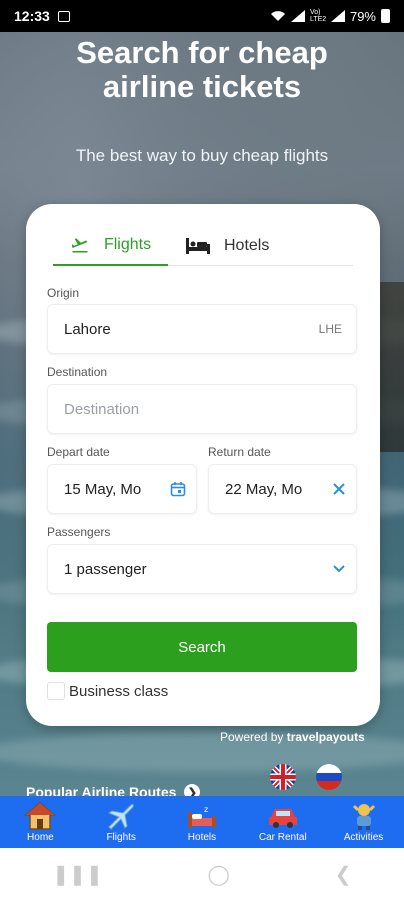  I want to click on tab-hotels: Hotels, so click(218, 246).